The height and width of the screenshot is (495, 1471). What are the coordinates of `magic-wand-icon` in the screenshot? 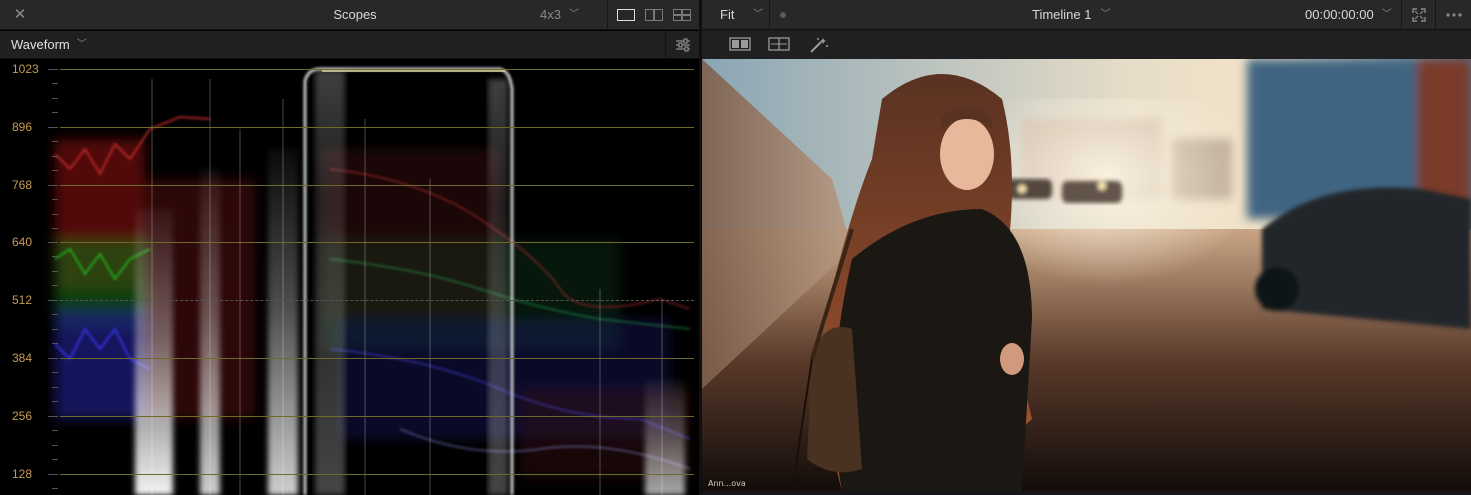 It's located at (819, 45).